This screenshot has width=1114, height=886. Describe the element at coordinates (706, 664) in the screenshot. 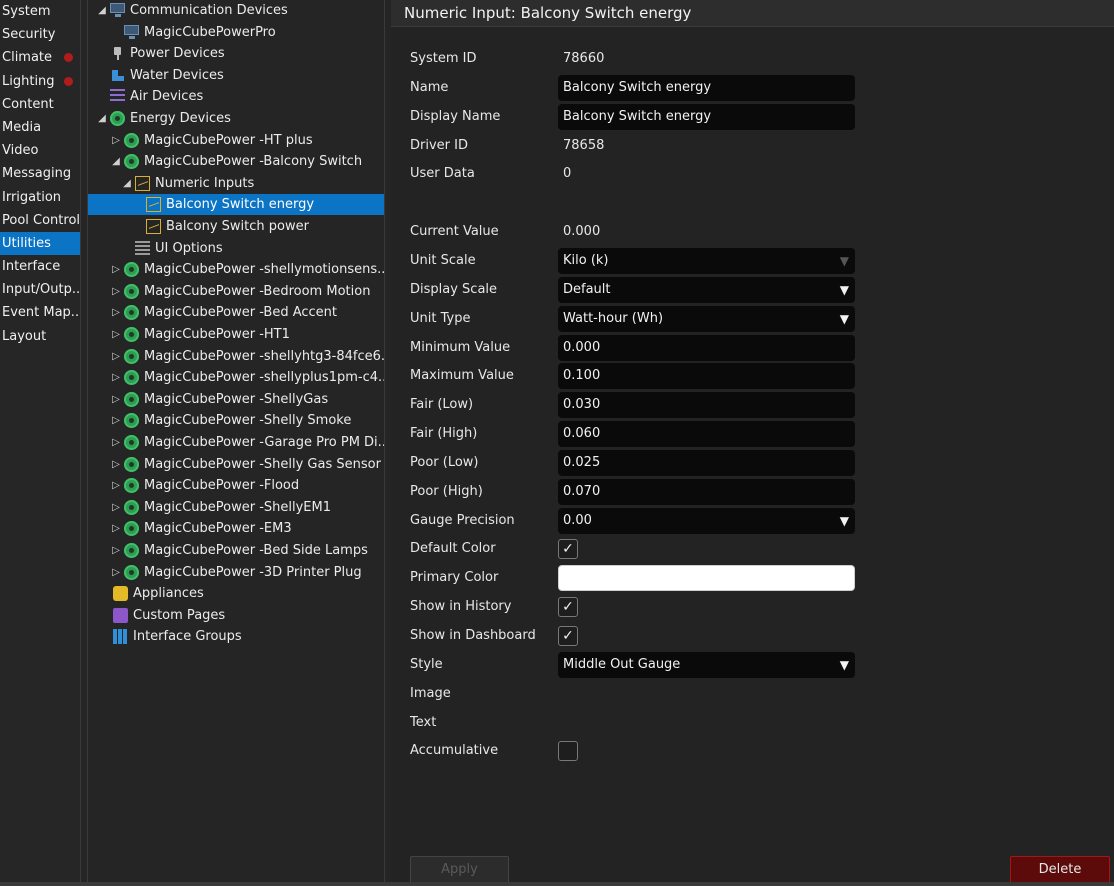

I see `style-dropdown: Middle Out Gauge ▼` at that location.